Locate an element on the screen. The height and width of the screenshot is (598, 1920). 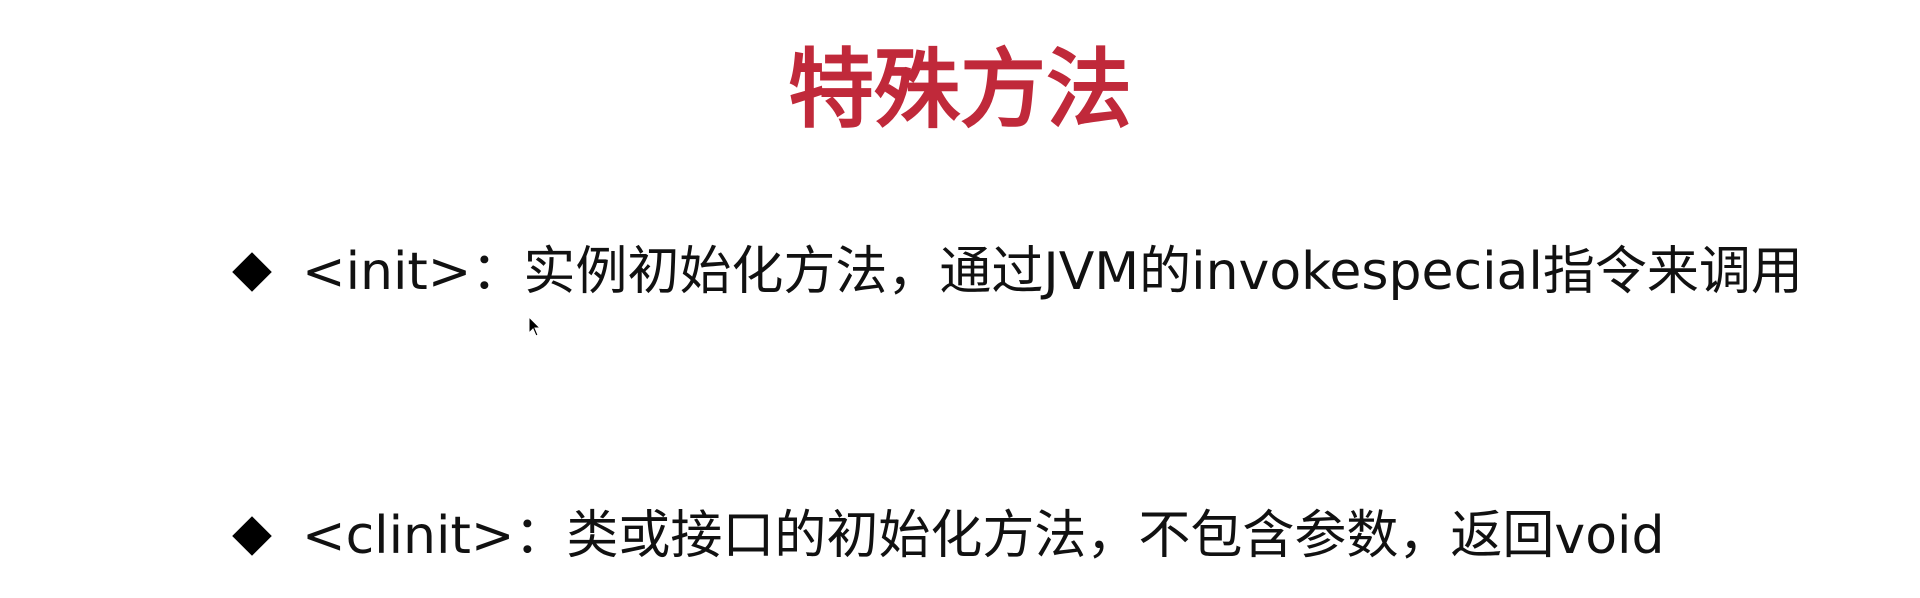
bullet-item-init: <init>：实例初始化方法，通过JVM的invokespecial指令来调用 is located at coordinates (1016, 272).